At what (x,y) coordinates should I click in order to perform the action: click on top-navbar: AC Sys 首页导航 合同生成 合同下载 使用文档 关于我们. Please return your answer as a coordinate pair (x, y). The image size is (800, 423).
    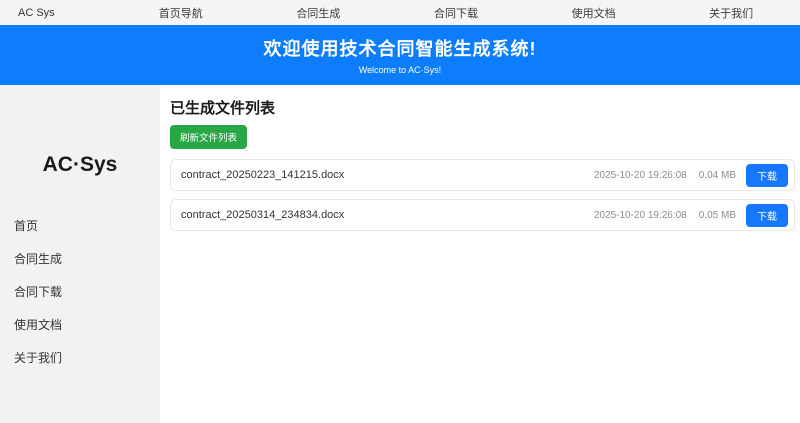
    Looking at the image, I should click on (400, 12).